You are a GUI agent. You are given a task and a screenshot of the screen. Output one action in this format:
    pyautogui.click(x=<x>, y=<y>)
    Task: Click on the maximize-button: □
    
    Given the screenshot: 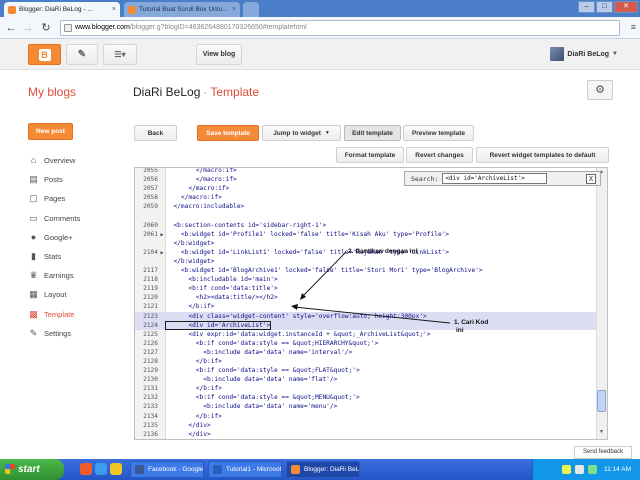 What is the action you would take?
    pyautogui.click(x=604, y=7)
    